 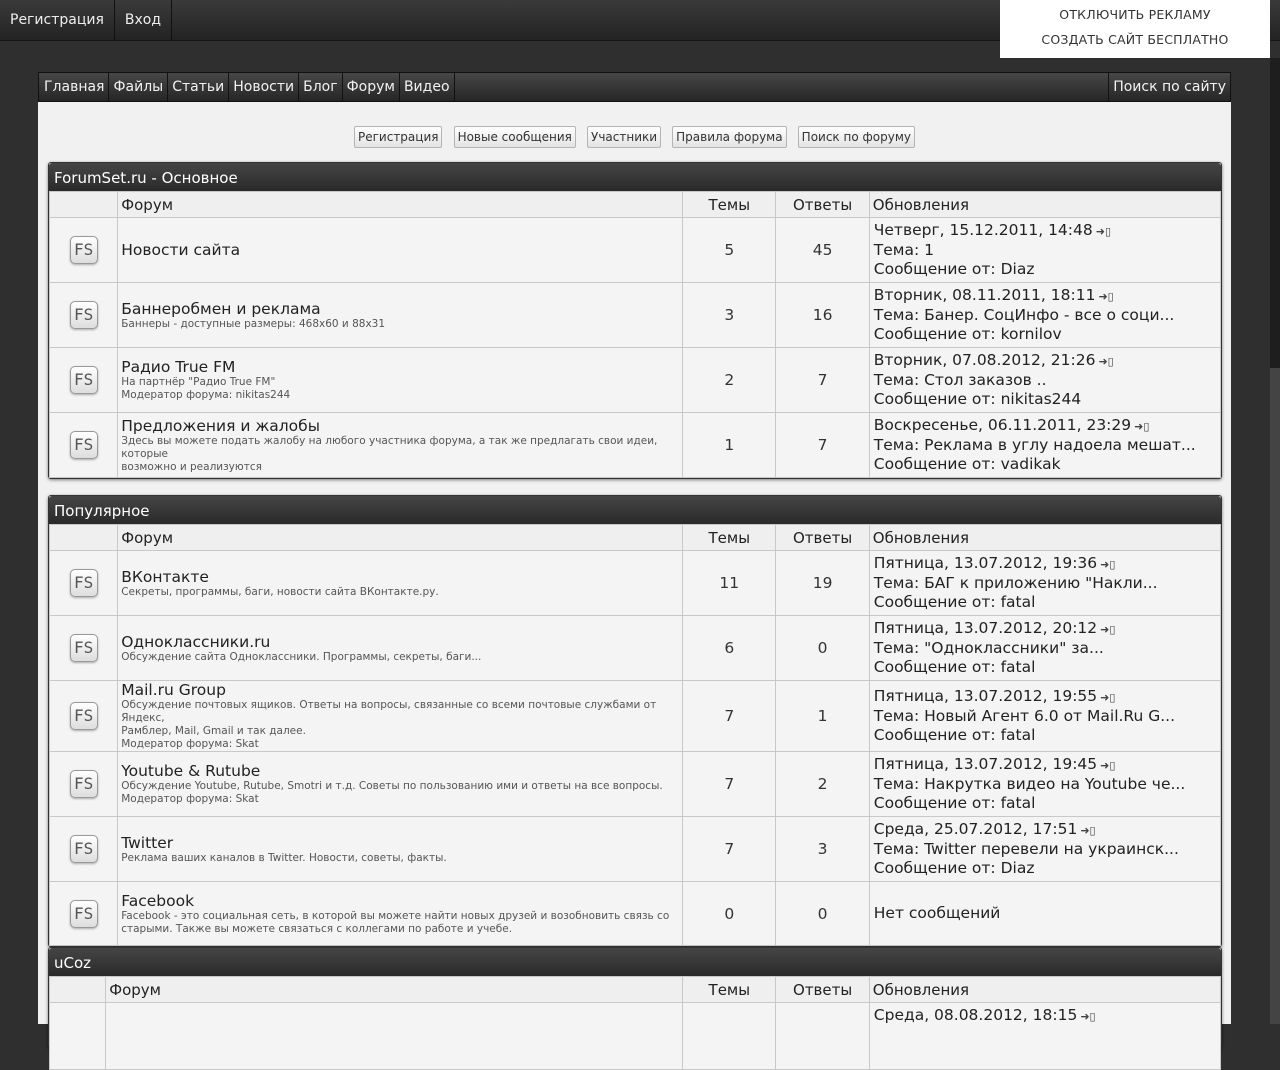 I want to click on replies-count: 1, so click(x=822, y=716).